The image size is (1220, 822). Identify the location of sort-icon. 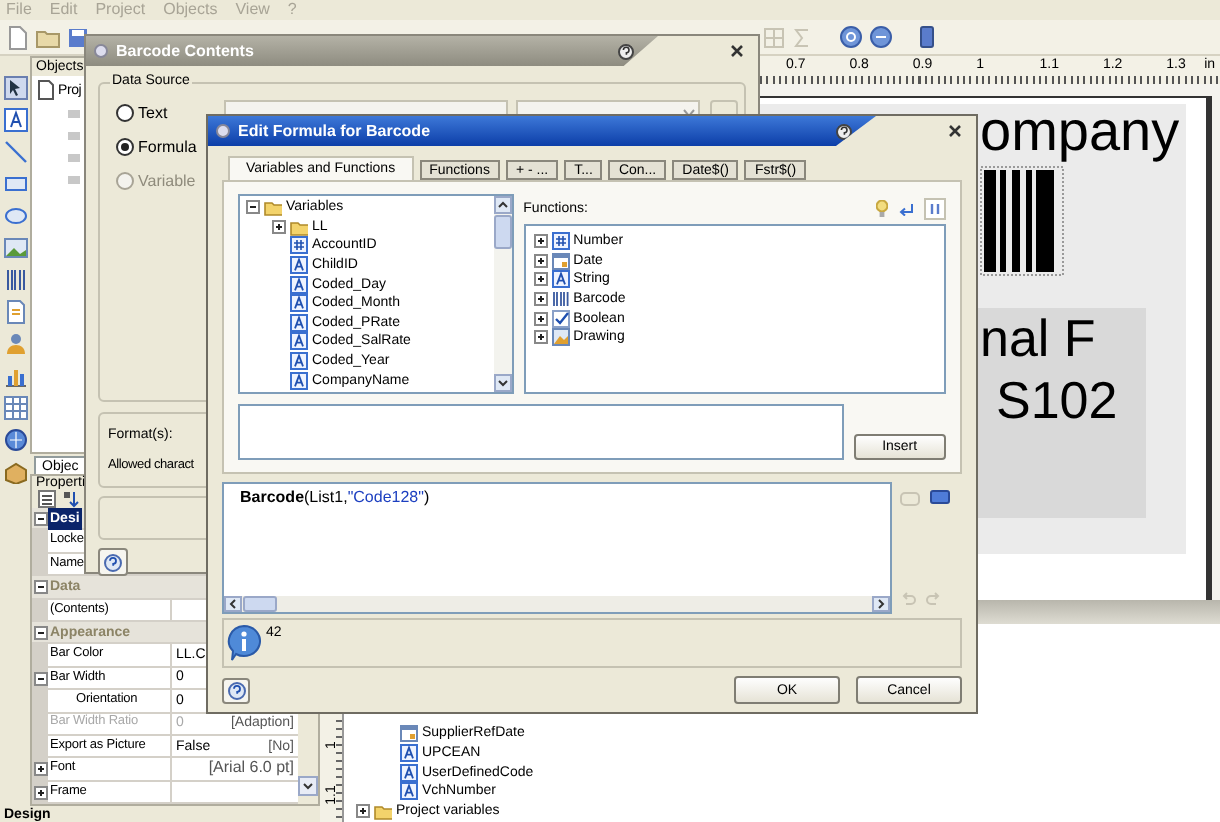
(71, 499).